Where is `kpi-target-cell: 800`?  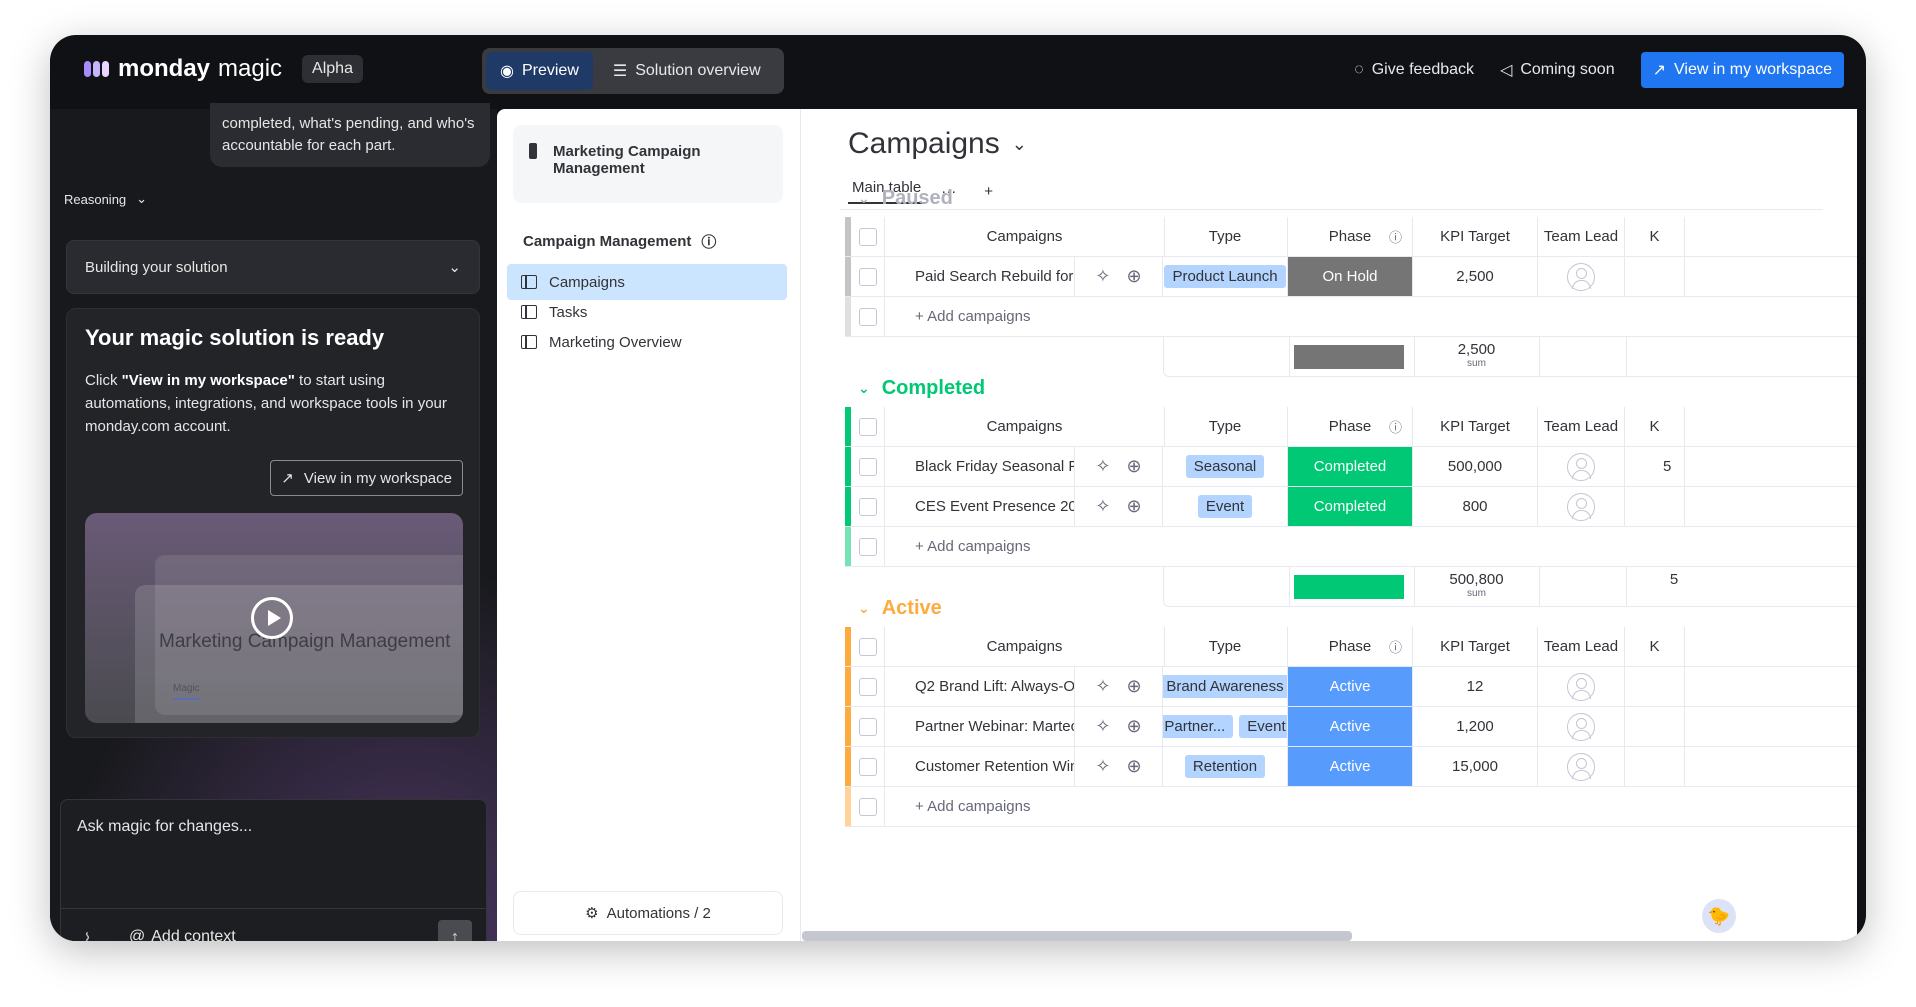 kpi-target-cell: 800 is located at coordinates (1475, 506).